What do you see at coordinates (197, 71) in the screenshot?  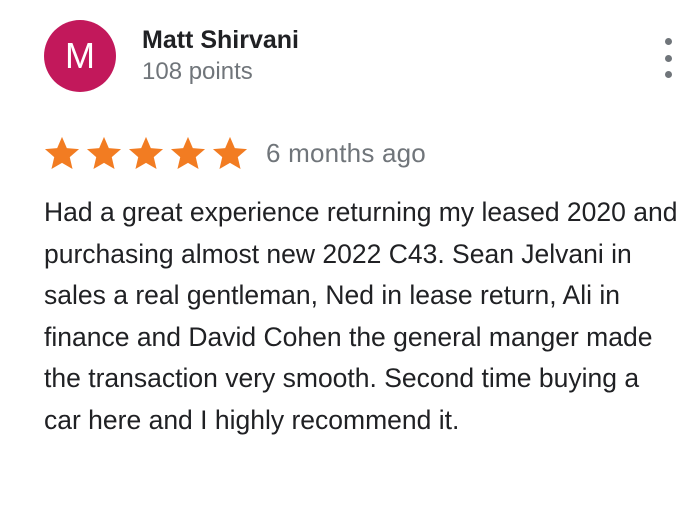 I see `author-points: 108 points` at bounding box center [197, 71].